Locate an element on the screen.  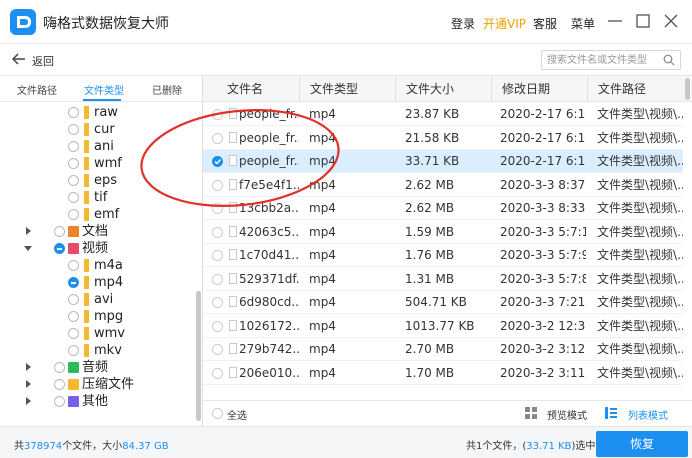
tab-file-path: 文件路径 is located at coordinates (37, 89).